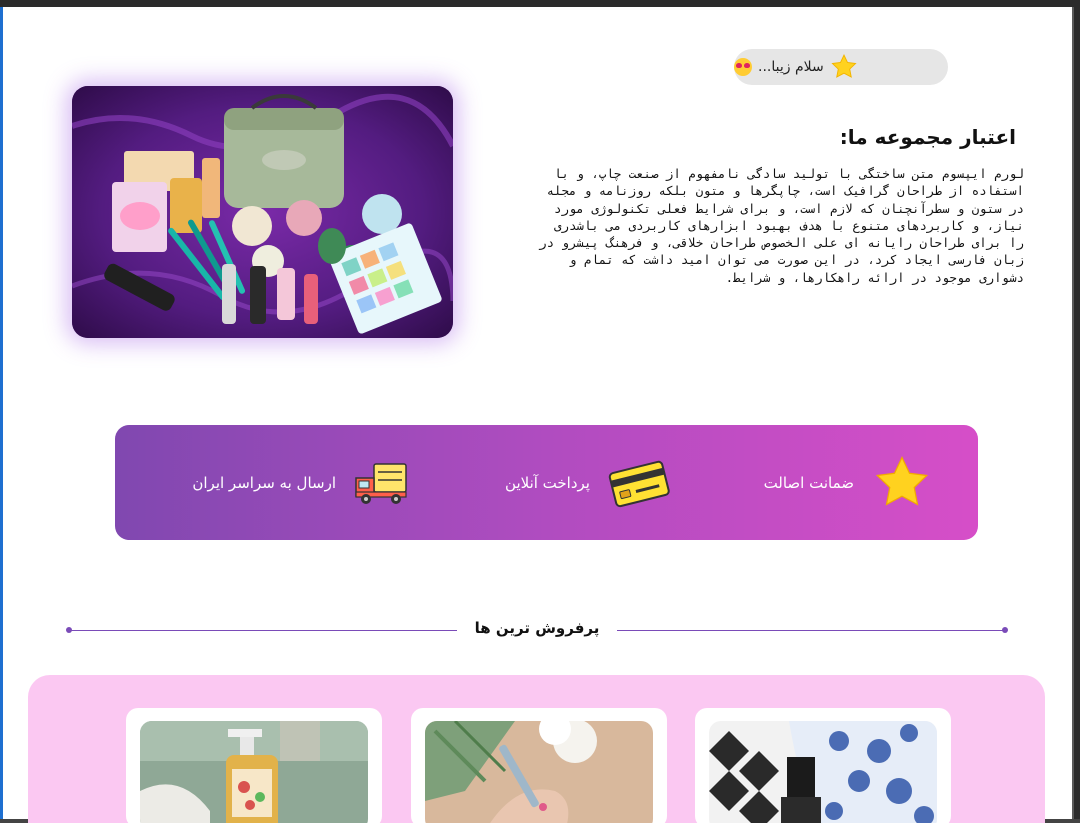  I want to click on feature-label: ارسال به سراسر ایران, so click(264, 482).